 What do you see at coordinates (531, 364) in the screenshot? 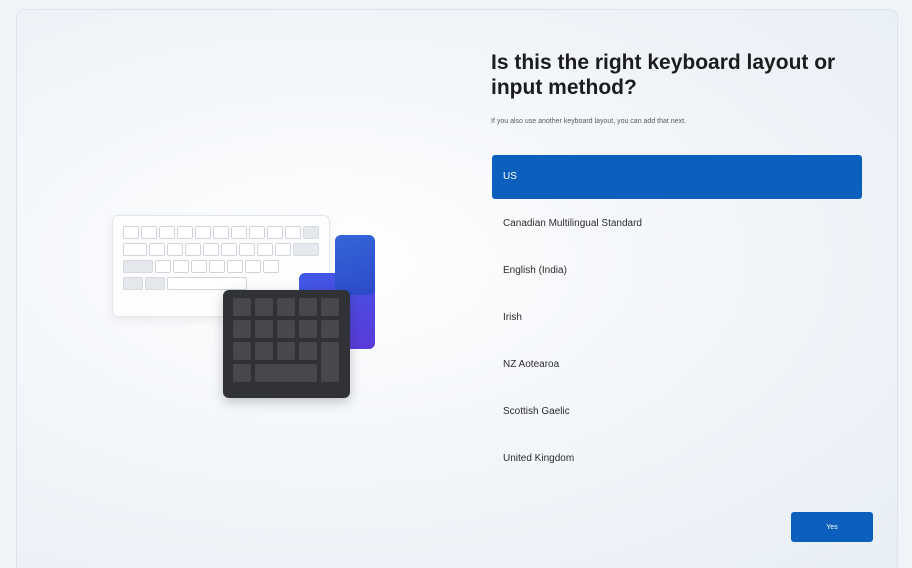
I see `layout-option-label: NZ Aotearoa` at bounding box center [531, 364].